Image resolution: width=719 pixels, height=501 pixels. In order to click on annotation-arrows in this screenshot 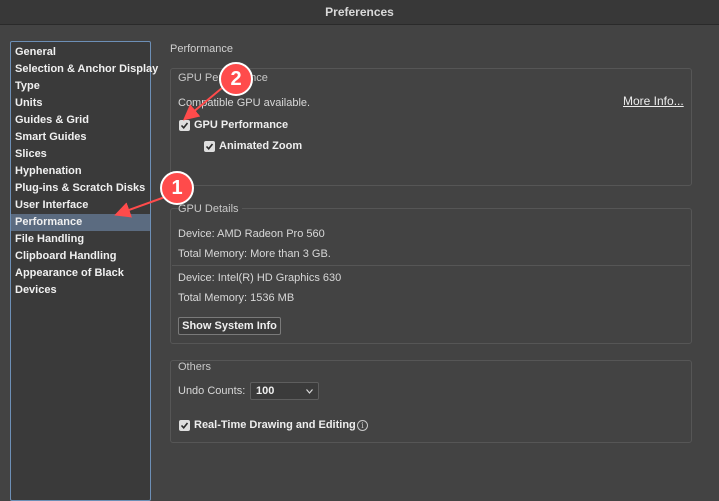, I will do `click(168, 152)`.